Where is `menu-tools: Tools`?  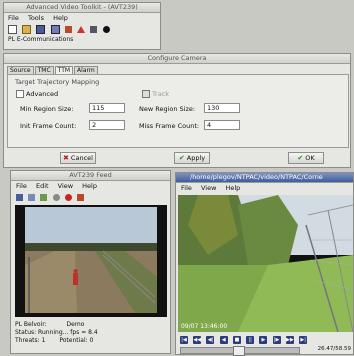 menu-tools: Tools is located at coordinates (36, 18).